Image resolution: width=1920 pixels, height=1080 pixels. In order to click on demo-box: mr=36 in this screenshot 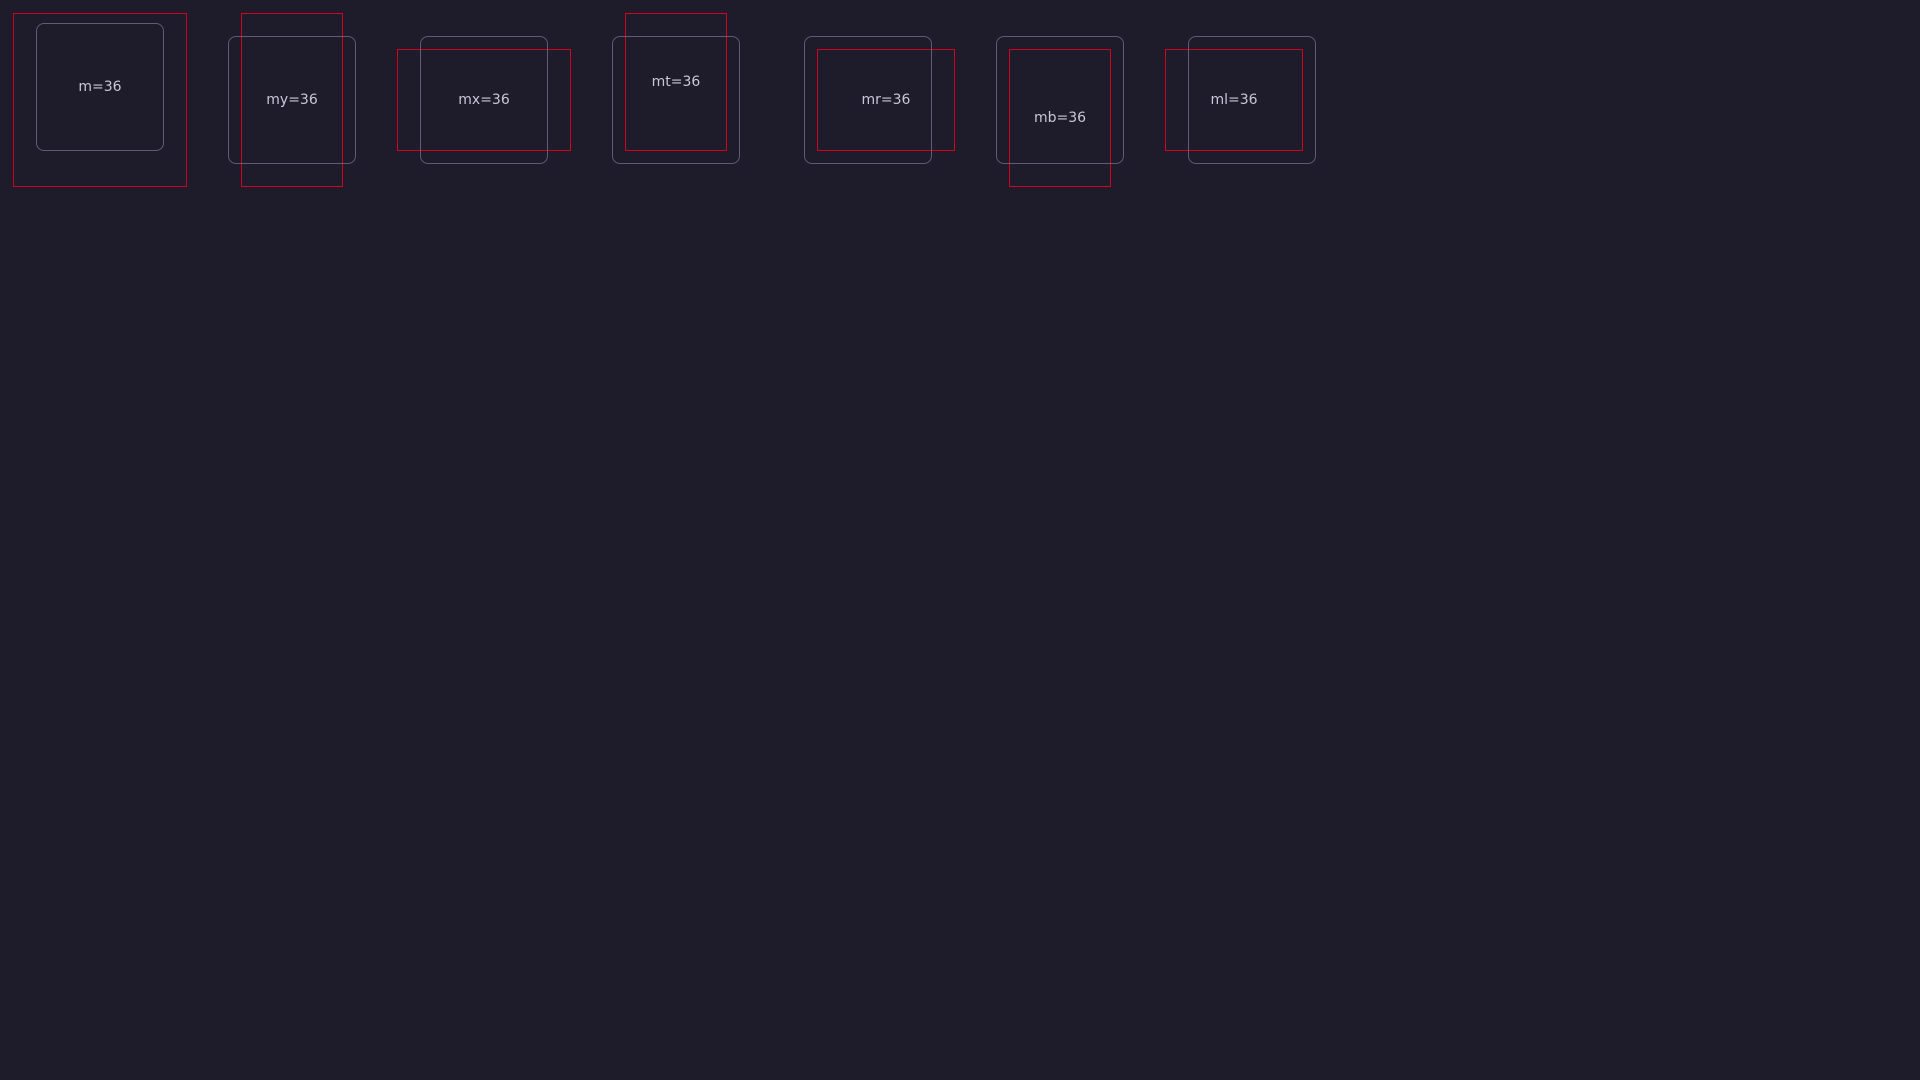, I will do `click(868, 100)`.